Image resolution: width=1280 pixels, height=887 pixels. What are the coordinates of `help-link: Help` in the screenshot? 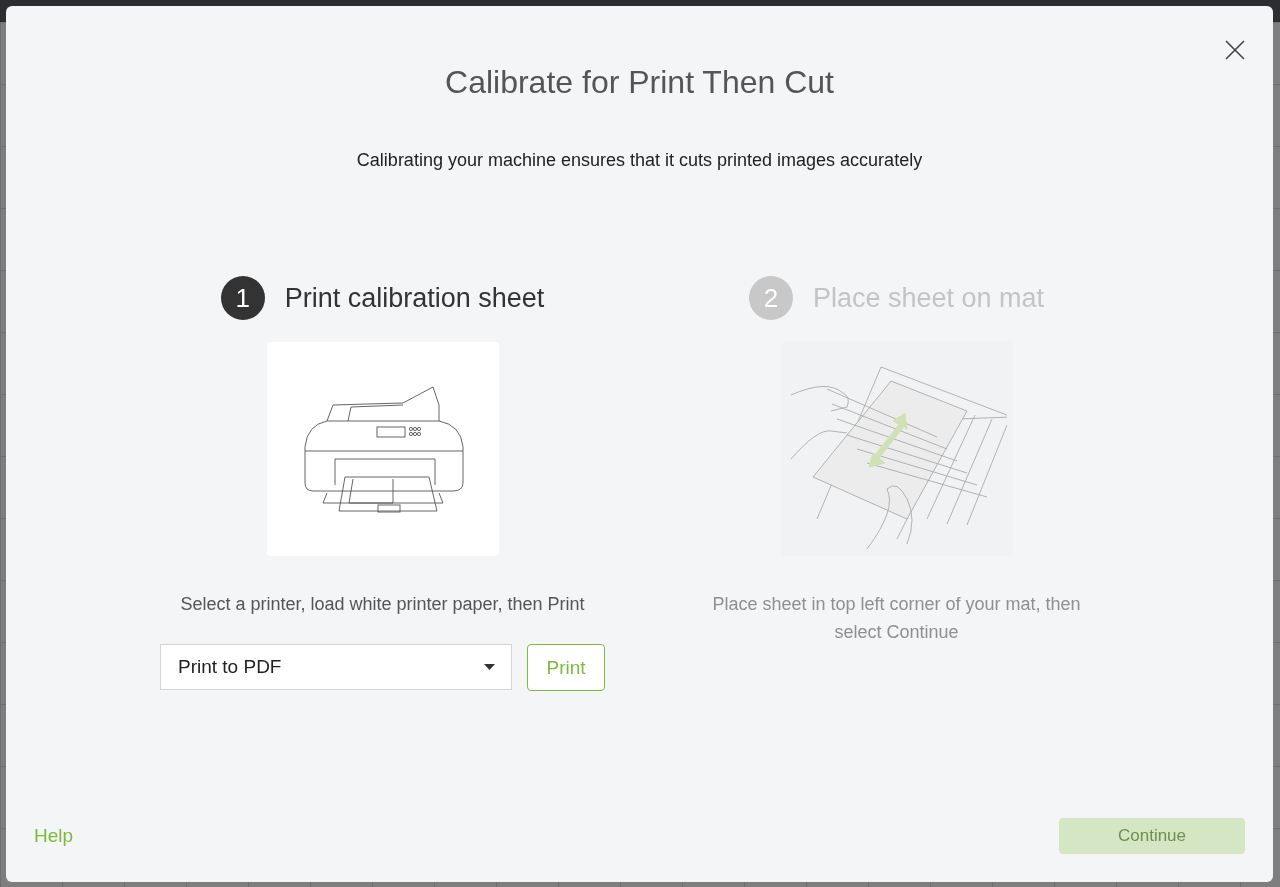 It's located at (54, 836).